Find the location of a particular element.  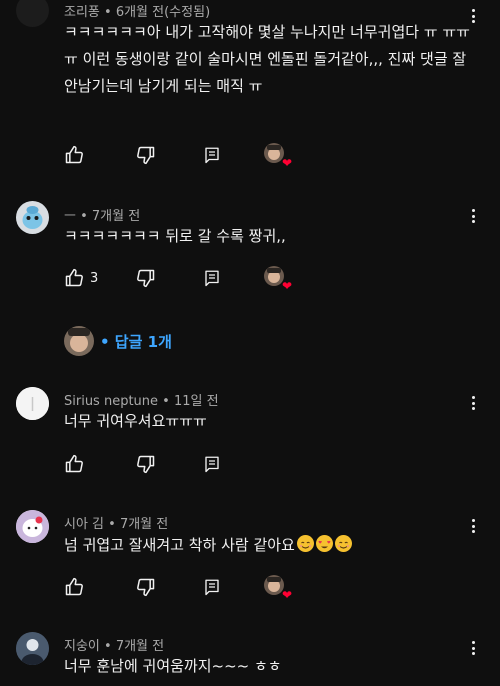

comment-text: ㅋㅋㅋㅋㅋㅋㅋ 뒤로 갈 수록 짱귀,, is located at coordinates (175, 236).